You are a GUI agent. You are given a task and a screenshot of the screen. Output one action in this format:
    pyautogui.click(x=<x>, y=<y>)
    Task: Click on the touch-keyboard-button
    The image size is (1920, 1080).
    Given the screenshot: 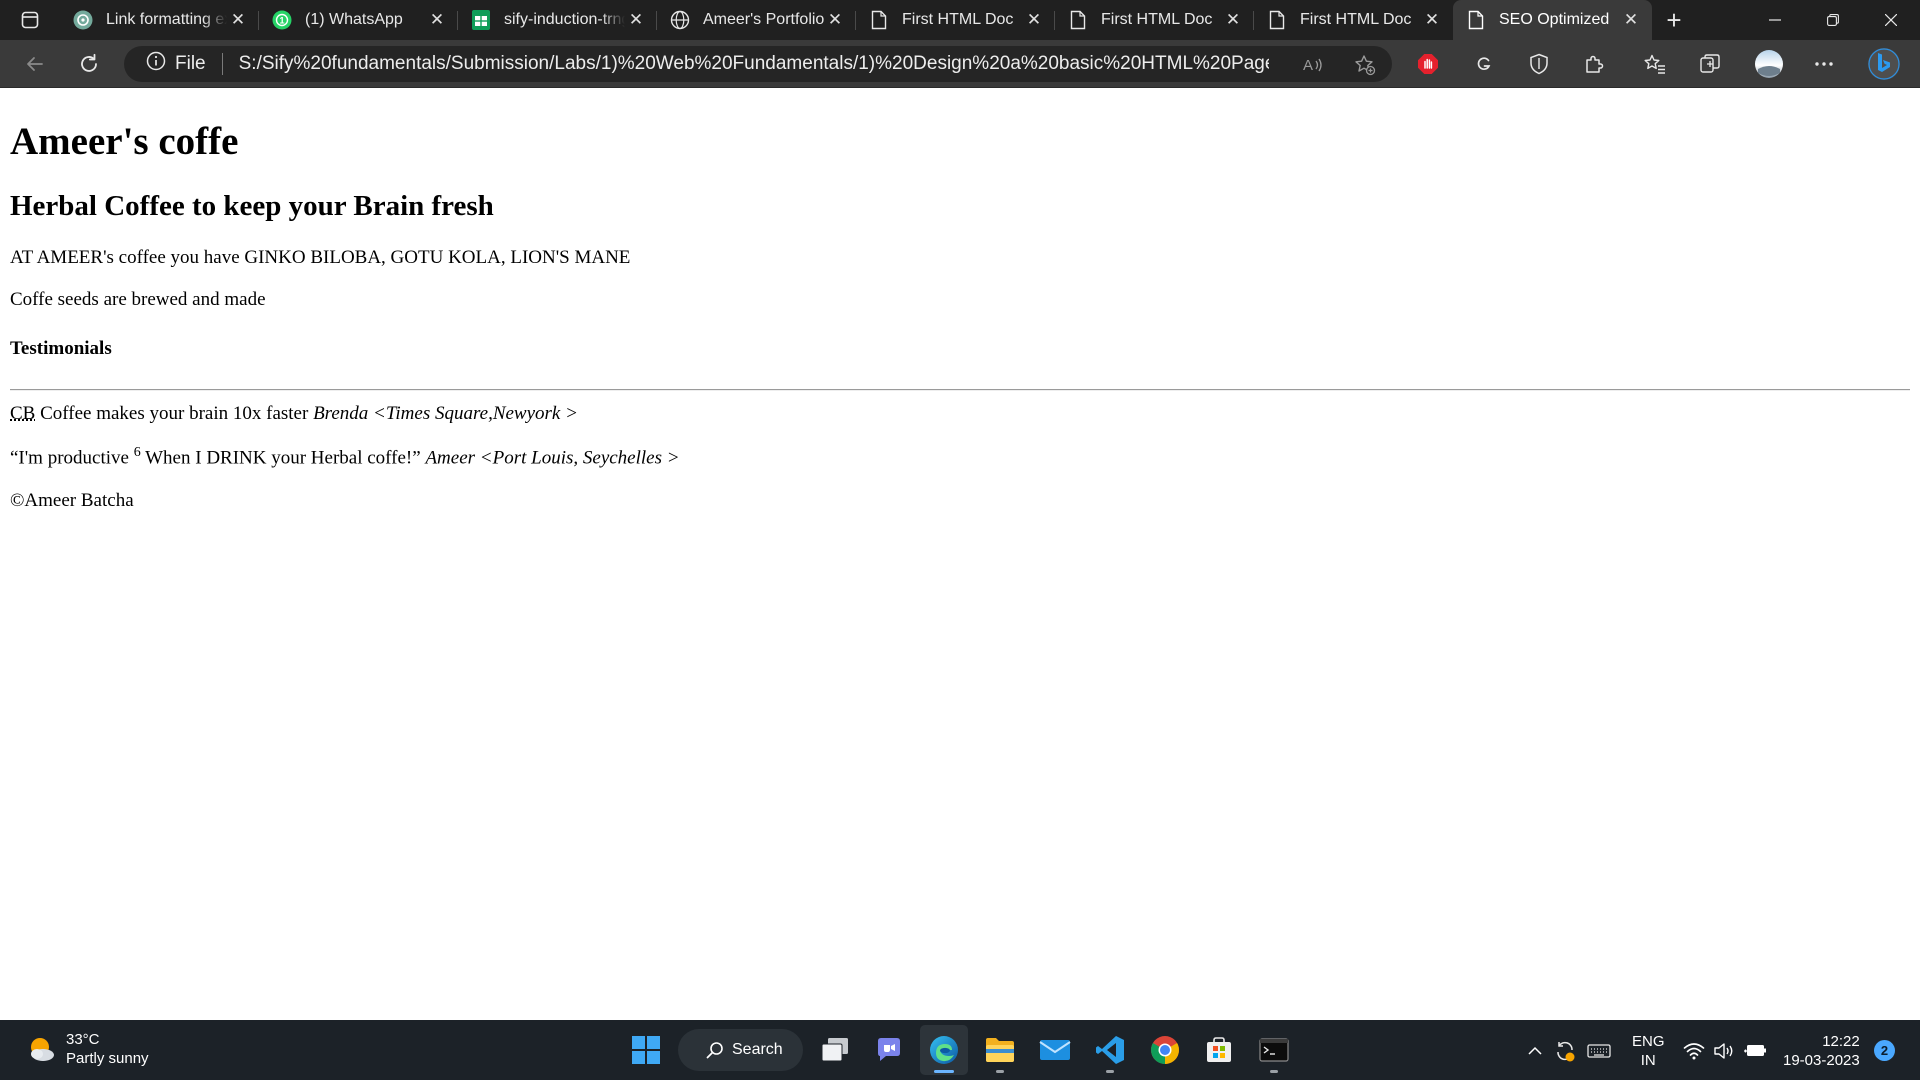 What is the action you would take?
    pyautogui.click(x=1599, y=1051)
    